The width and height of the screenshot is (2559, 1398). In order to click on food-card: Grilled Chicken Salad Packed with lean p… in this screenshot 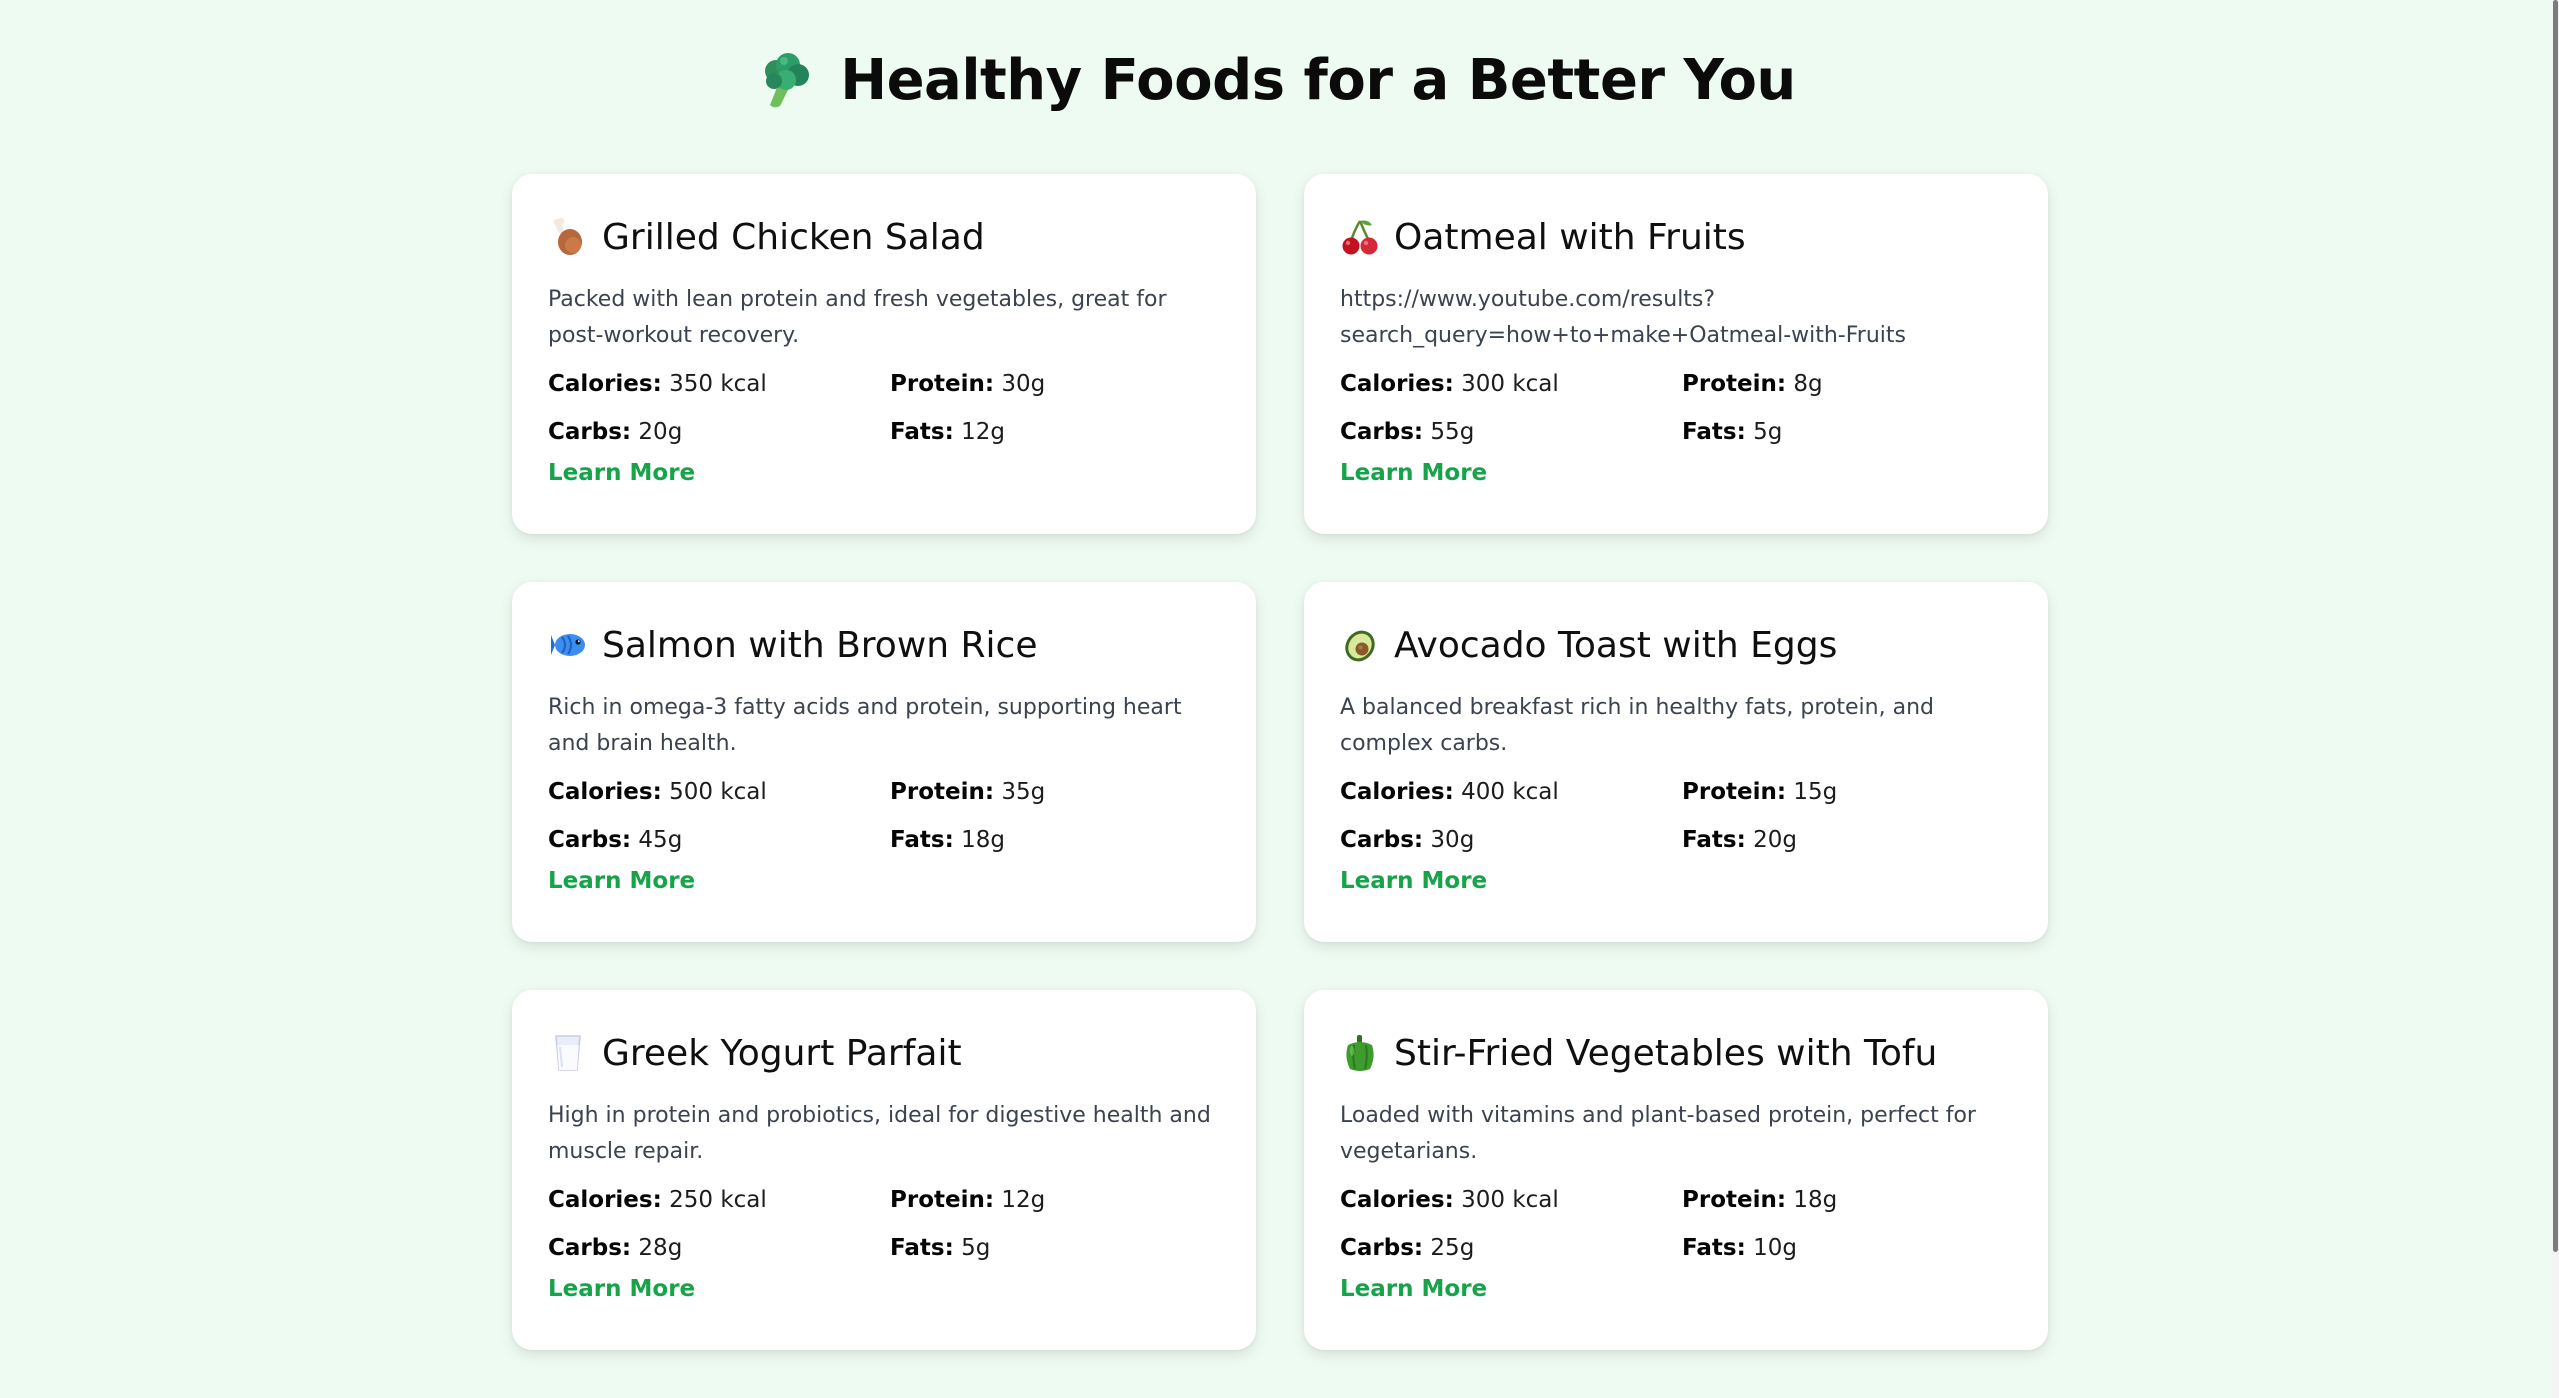, I will do `click(884, 354)`.